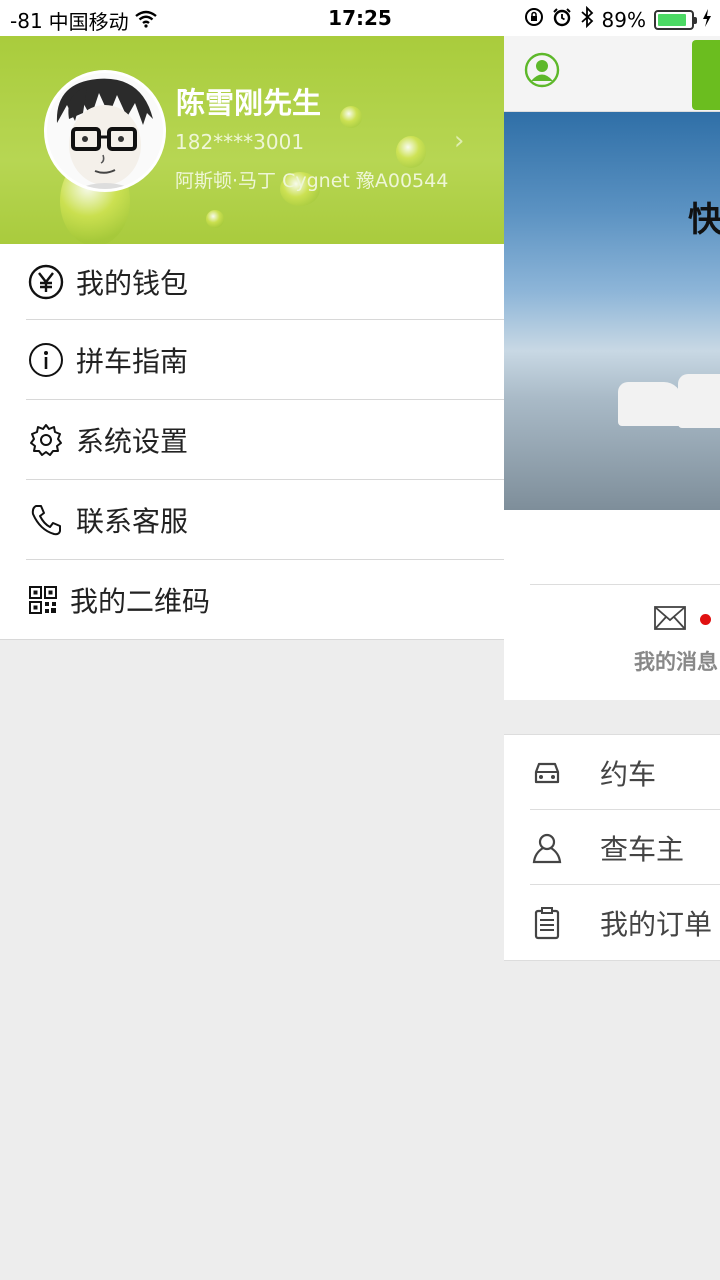  Describe the element at coordinates (672, 19) in the screenshot. I see `battery-fill` at that location.